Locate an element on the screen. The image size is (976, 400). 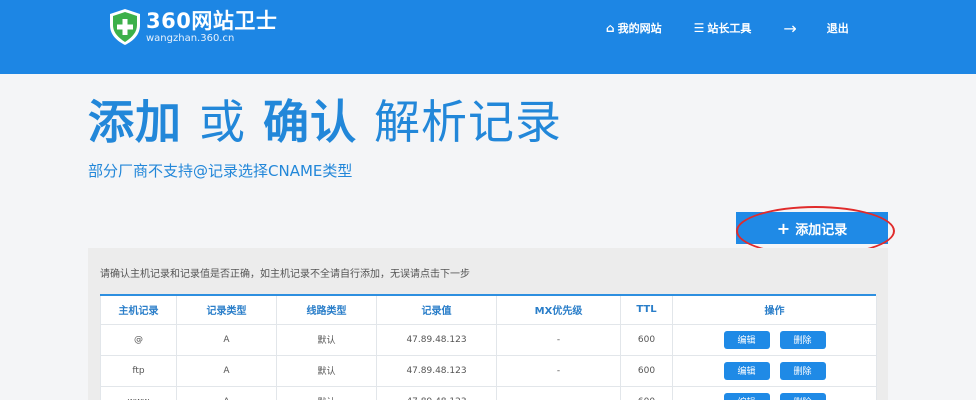
col-header-host: 主机记录 is located at coordinates (138, 310).